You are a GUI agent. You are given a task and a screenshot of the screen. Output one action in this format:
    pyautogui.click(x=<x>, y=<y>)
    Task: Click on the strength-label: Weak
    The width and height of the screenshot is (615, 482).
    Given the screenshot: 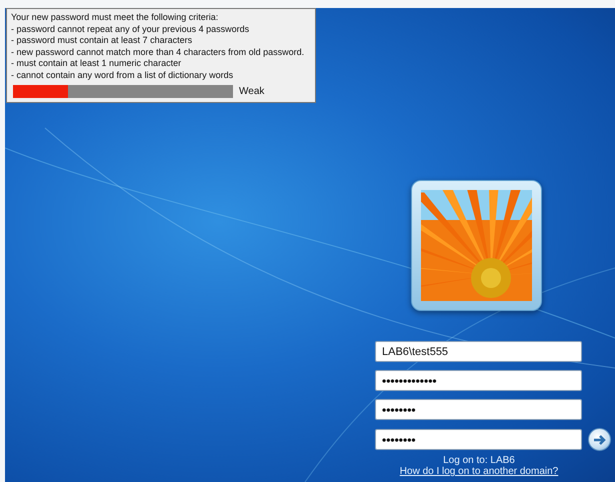 What is the action you would take?
    pyautogui.click(x=251, y=92)
    